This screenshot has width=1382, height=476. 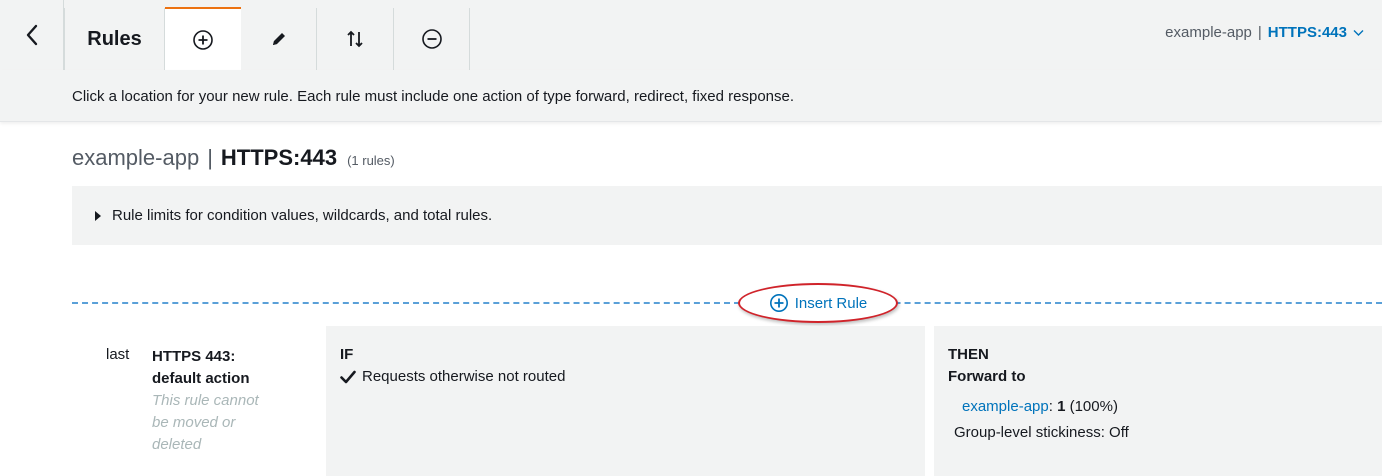 I want to click on action-type: Forward to, so click(x=987, y=376).